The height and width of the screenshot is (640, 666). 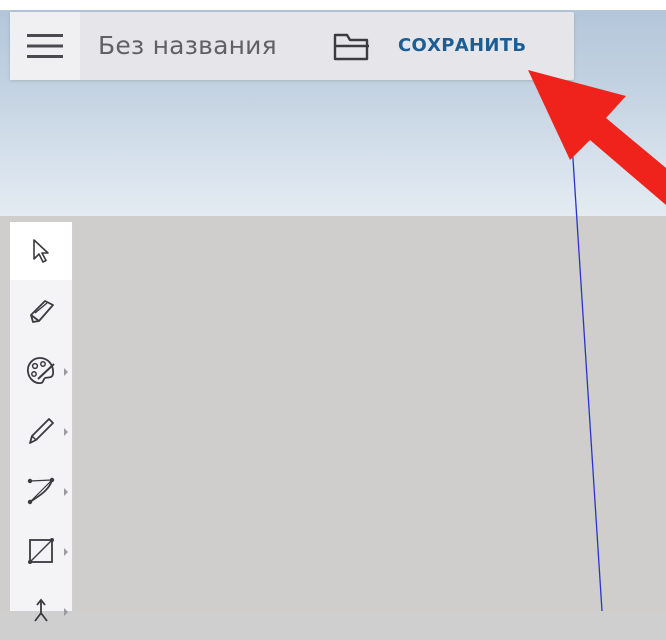 I want to click on eraser-icon, so click(x=42, y=311).